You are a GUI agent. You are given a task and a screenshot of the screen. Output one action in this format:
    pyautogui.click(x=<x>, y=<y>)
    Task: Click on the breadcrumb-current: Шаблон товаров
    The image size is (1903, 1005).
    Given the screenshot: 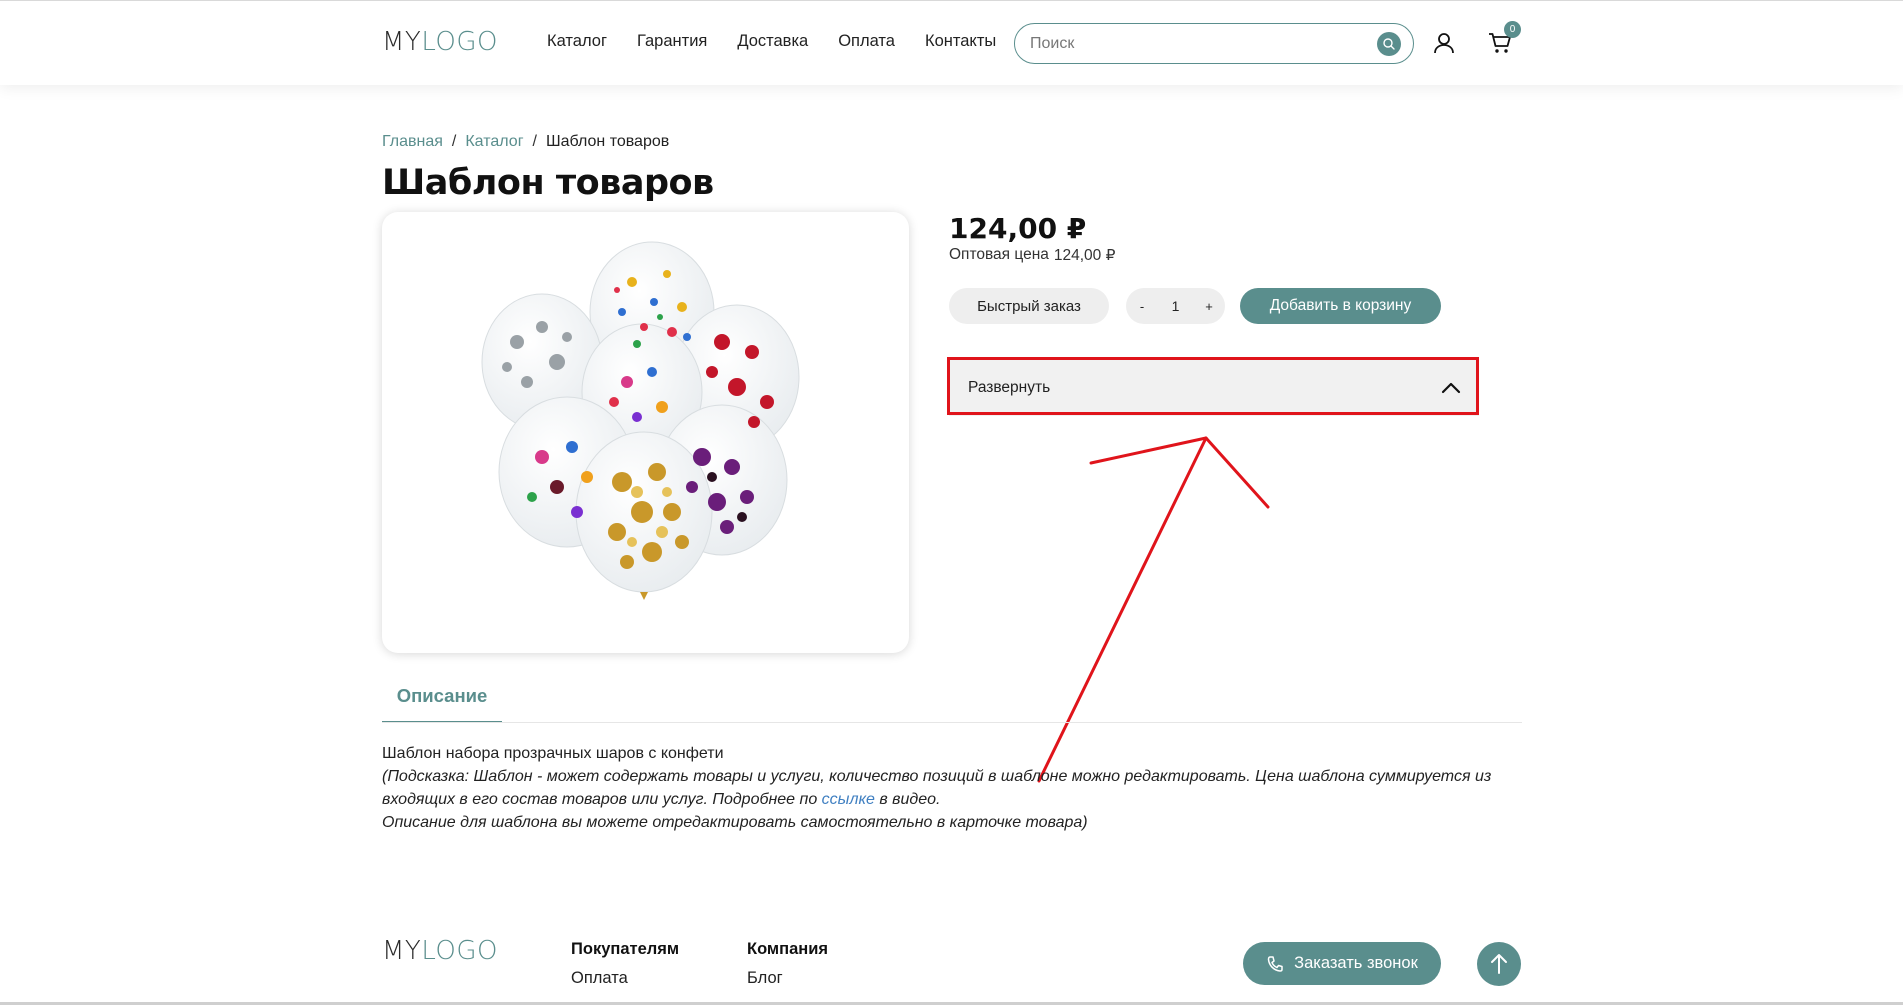 What is the action you would take?
    pyautogui.click(x=607, y=141)
    